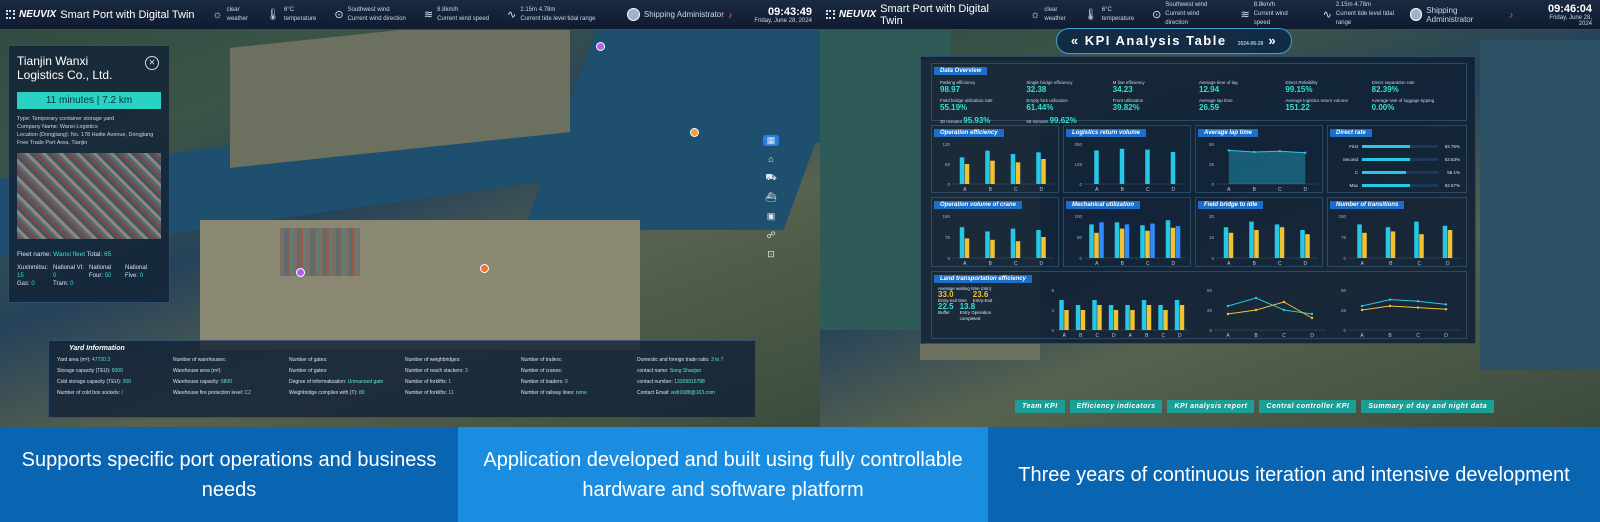 This screenshot has width=1600, height=522. Describe the element at coordinates (1211, 406) in the screenshot. I see `kpi-nav-button: KPI analysis report` at that location.